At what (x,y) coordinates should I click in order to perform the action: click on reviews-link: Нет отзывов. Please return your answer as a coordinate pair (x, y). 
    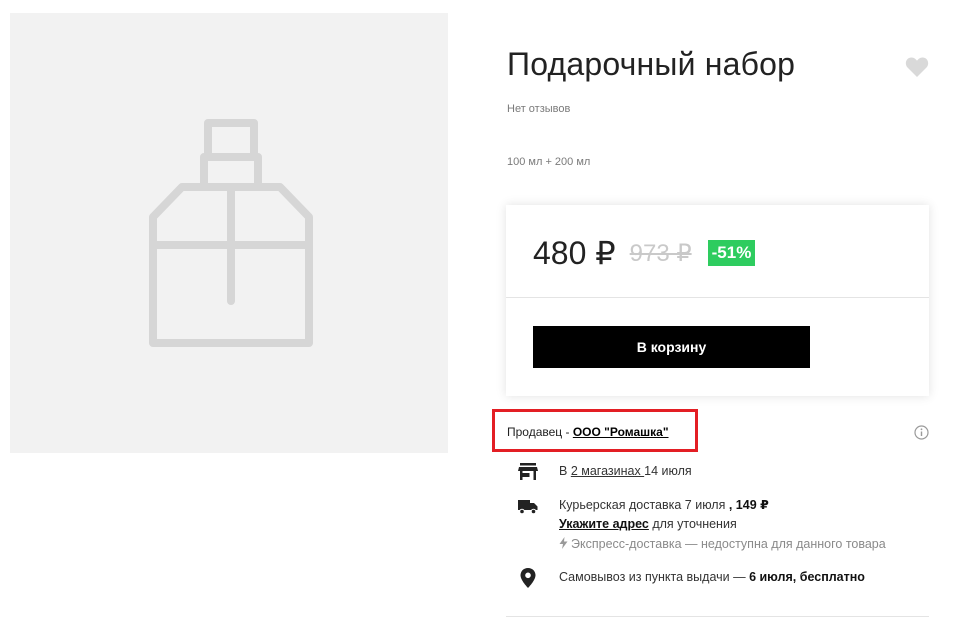
    Looking at the image, I should click on (538, 109).